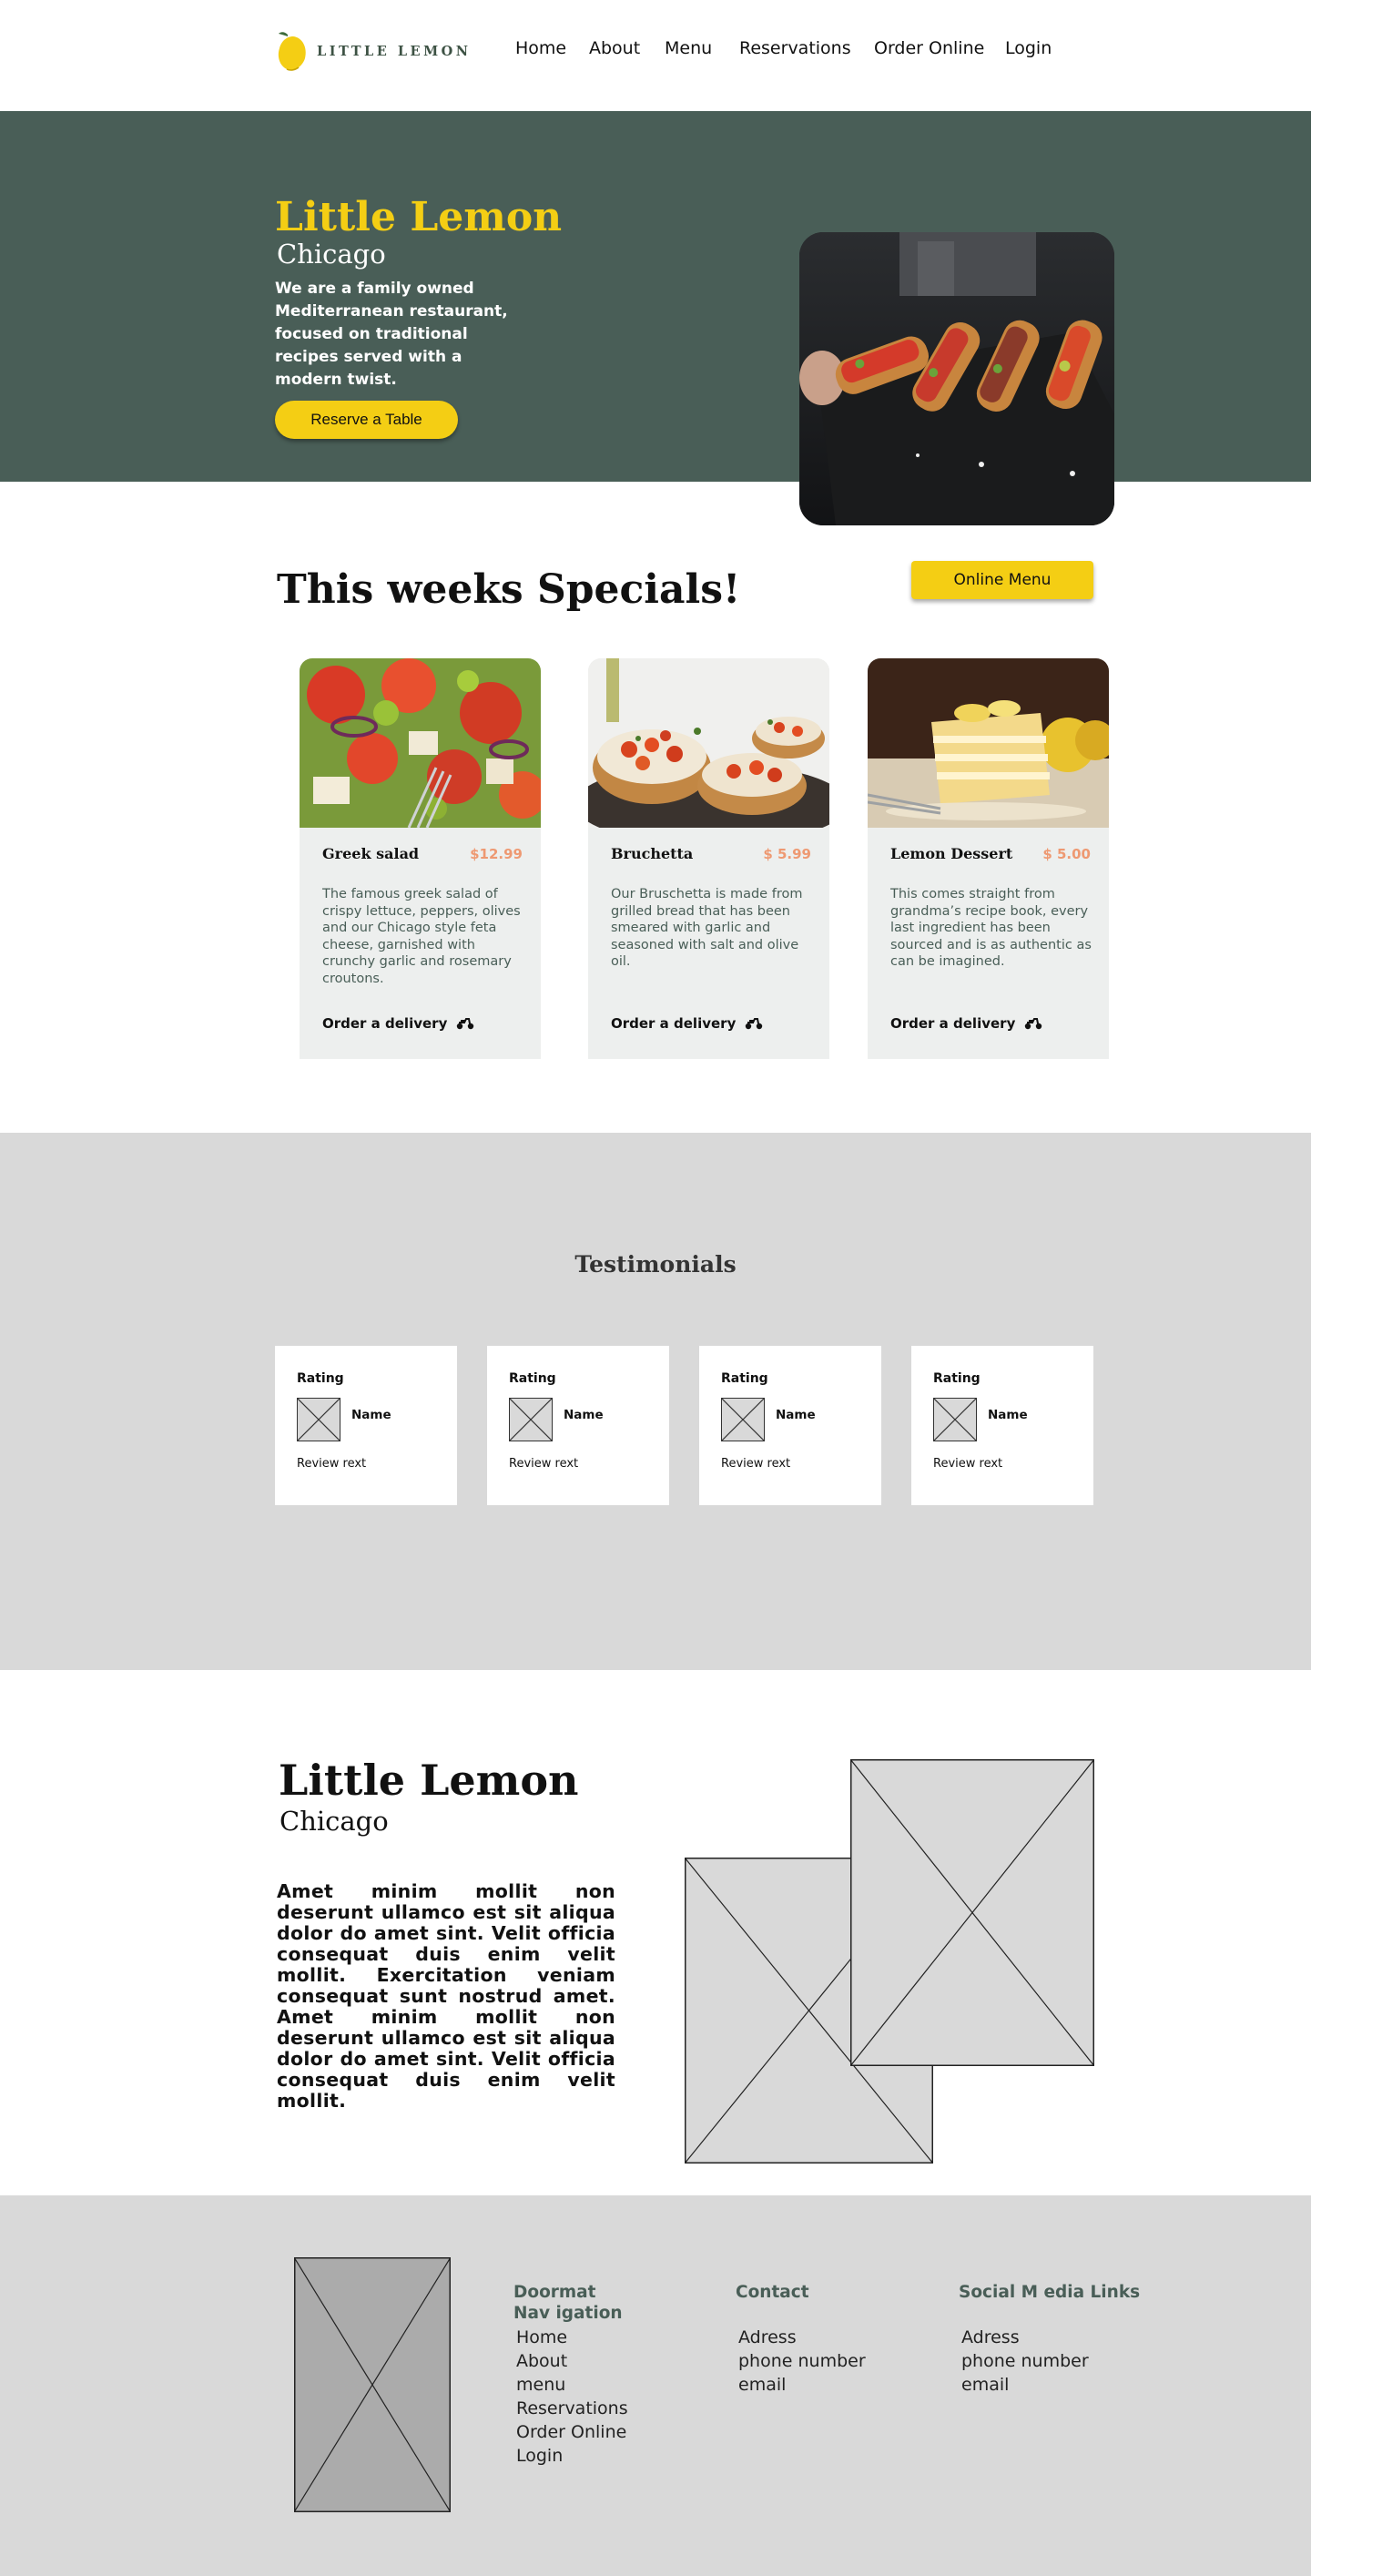 The width and height of the screenshot is (1382, 2576). I want to click on about-image-placeholder-front, so click(972, 1912).